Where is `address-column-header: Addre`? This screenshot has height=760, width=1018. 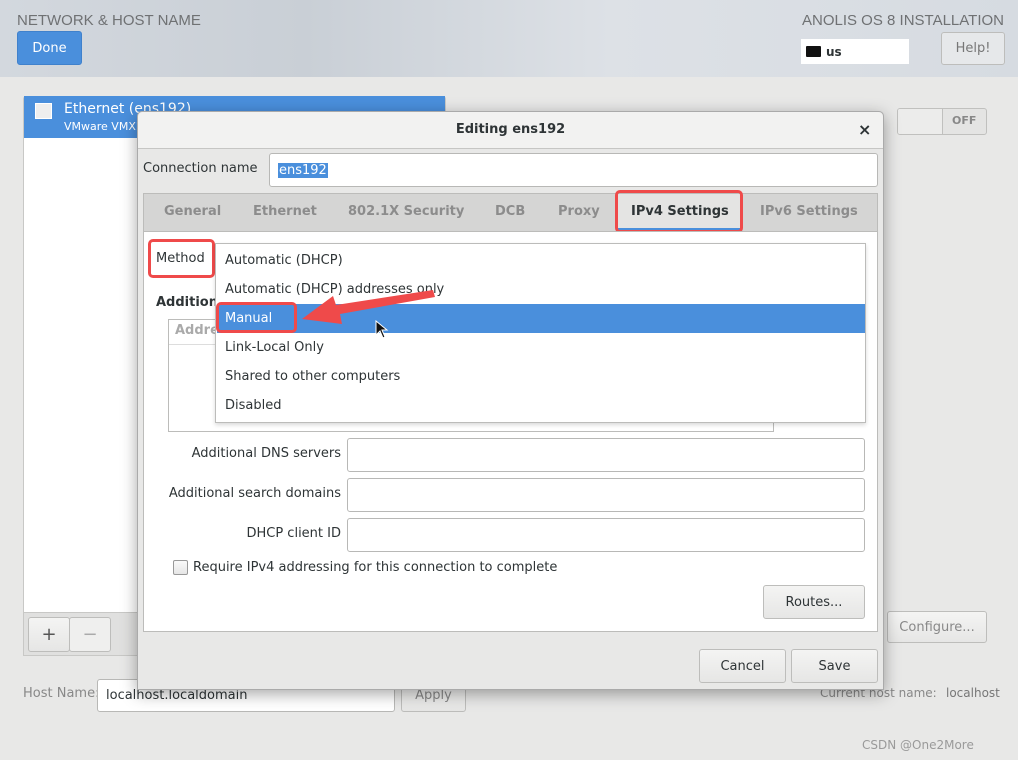
address-column-header: Addre is located at coordinates (197, 330).